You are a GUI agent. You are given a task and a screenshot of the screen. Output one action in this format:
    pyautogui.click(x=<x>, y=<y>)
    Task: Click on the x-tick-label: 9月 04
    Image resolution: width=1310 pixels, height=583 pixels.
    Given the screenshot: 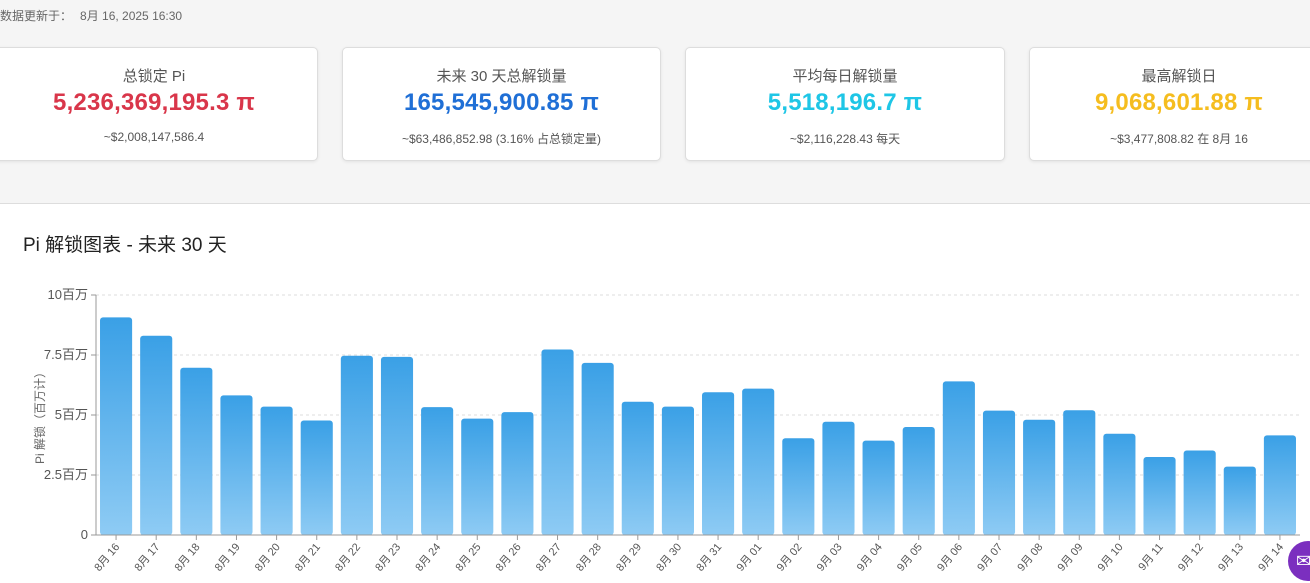 What is the action you would take?
    pyautogui.click(x=870, y=557)
    